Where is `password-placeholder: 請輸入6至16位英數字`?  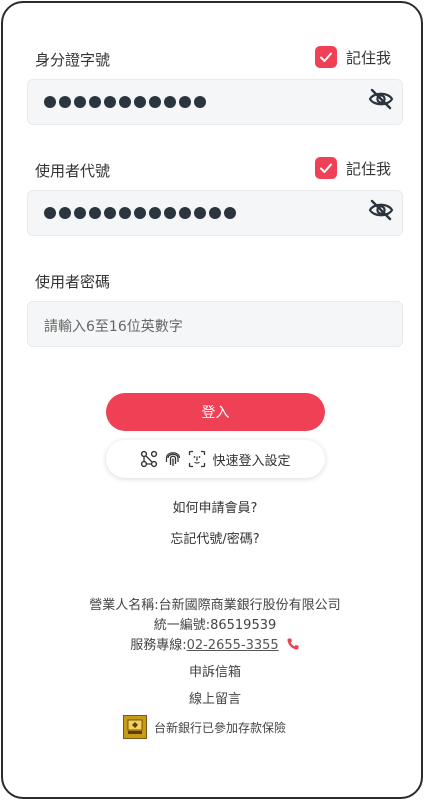 password-placeholder: 請輸入6至16位英數字 is located at coordinates (113, 327).